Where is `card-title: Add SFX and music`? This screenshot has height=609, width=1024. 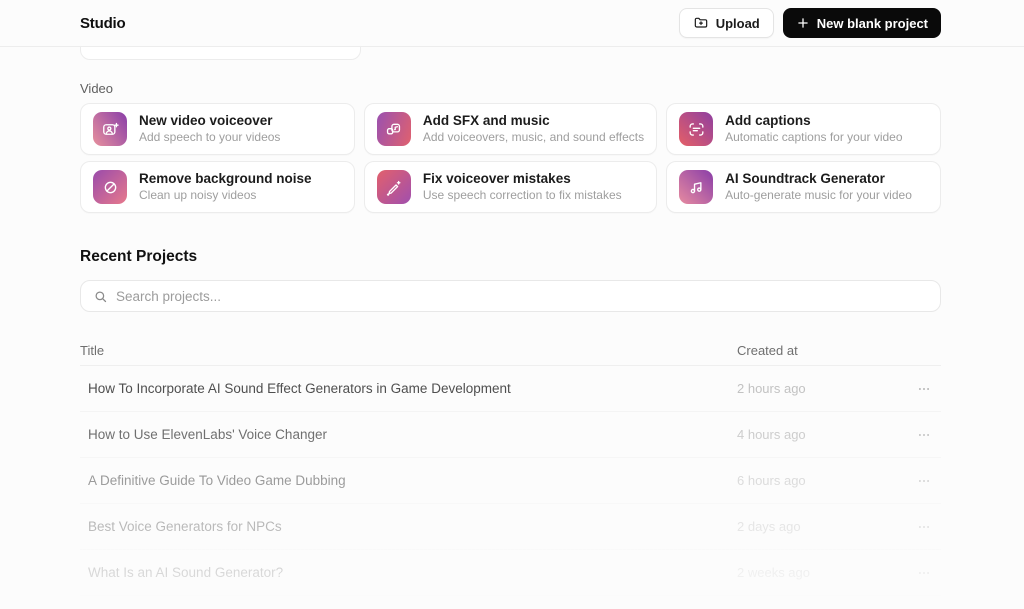
card-title: Add SFX and music is located at coordinates (486, 120).